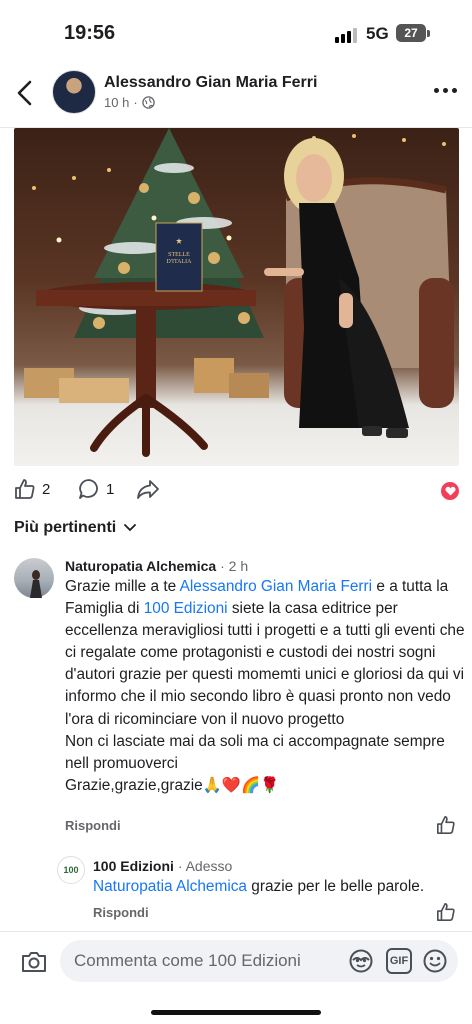  Describe the element at coordinates (140, 566) in the screenshot. I see `comment-author-name: Naturopatia Alchemica` at that location.